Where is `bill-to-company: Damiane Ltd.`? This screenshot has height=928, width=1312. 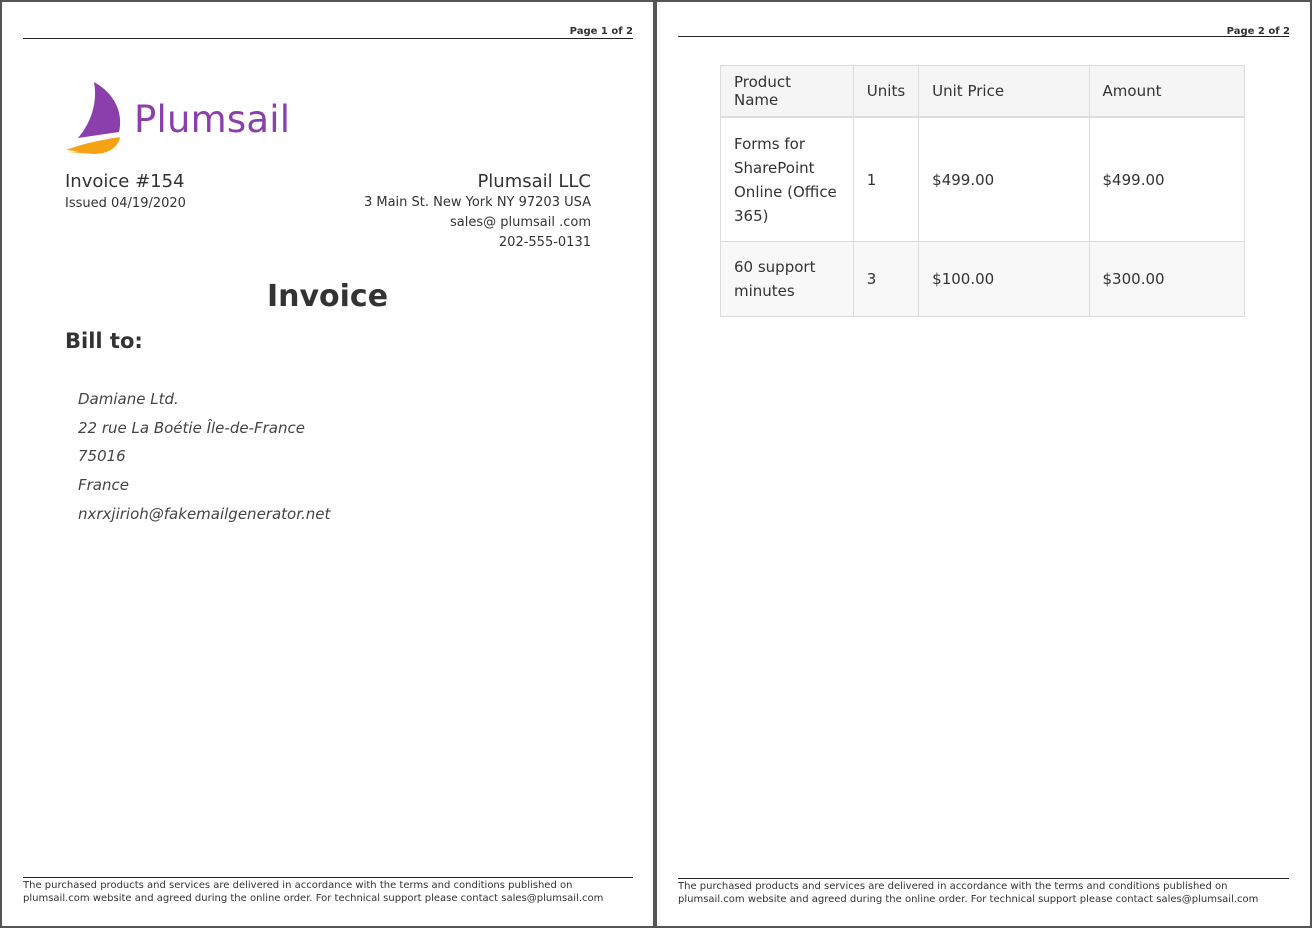 bill-to-company: Damiane Ltd. is located at coordinates (128, 399).